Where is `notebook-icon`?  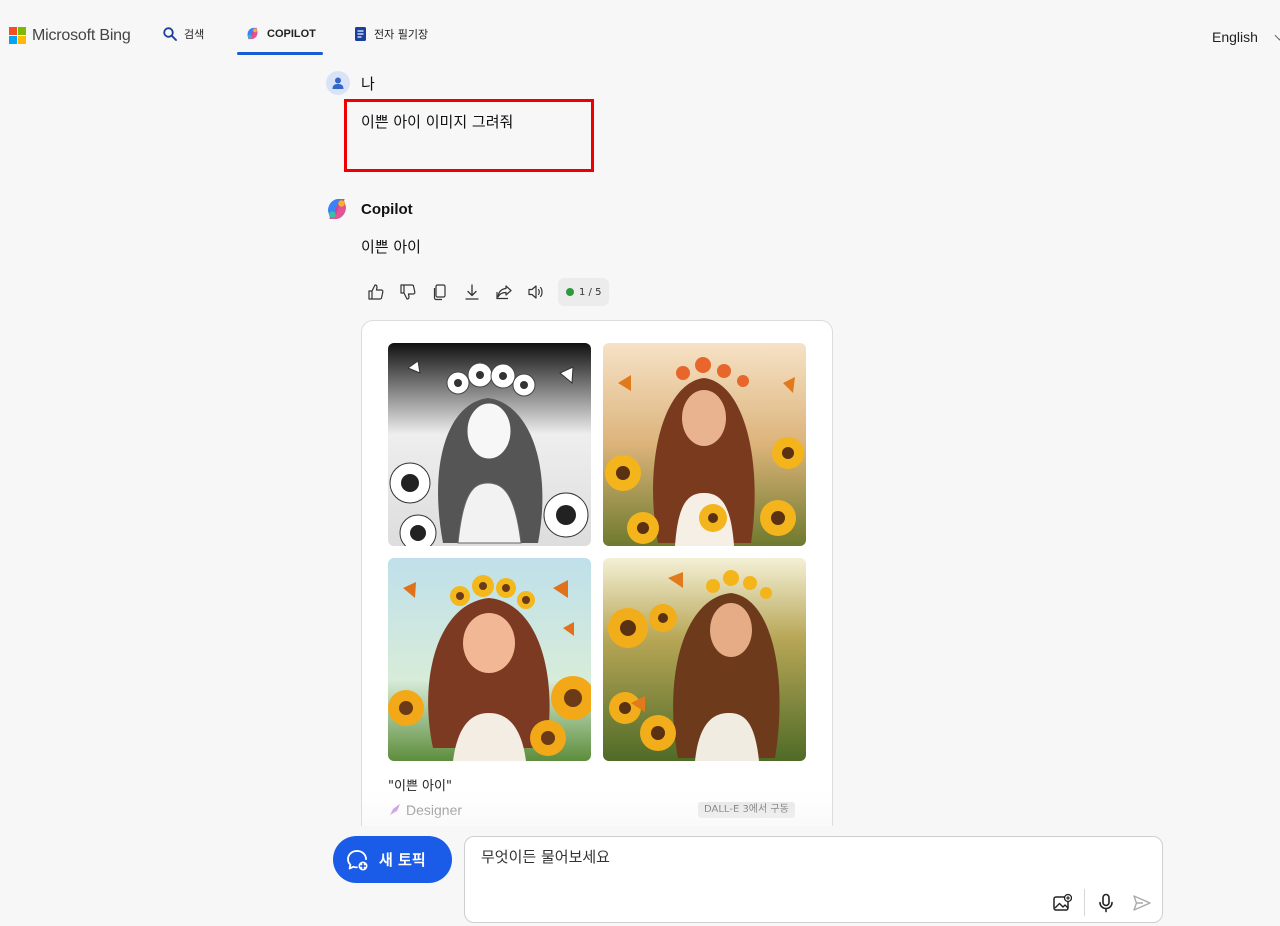 notebook-icon is located at coordinates (360, 34).